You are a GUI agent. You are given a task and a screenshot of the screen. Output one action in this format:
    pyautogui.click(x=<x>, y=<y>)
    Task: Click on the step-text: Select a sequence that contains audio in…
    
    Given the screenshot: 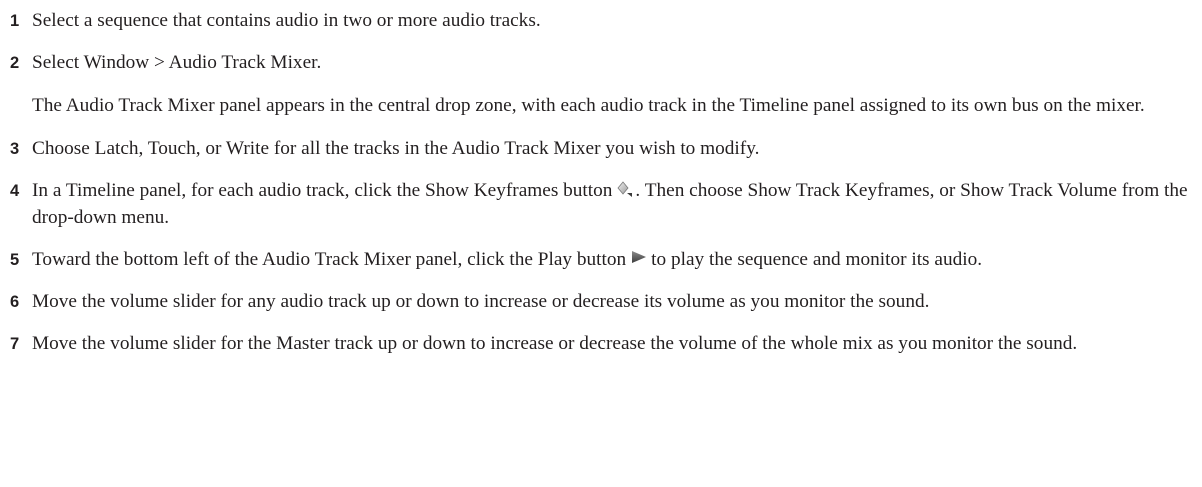 What is the action you would take?
    pyautogui.click(x=286, y=20)
    